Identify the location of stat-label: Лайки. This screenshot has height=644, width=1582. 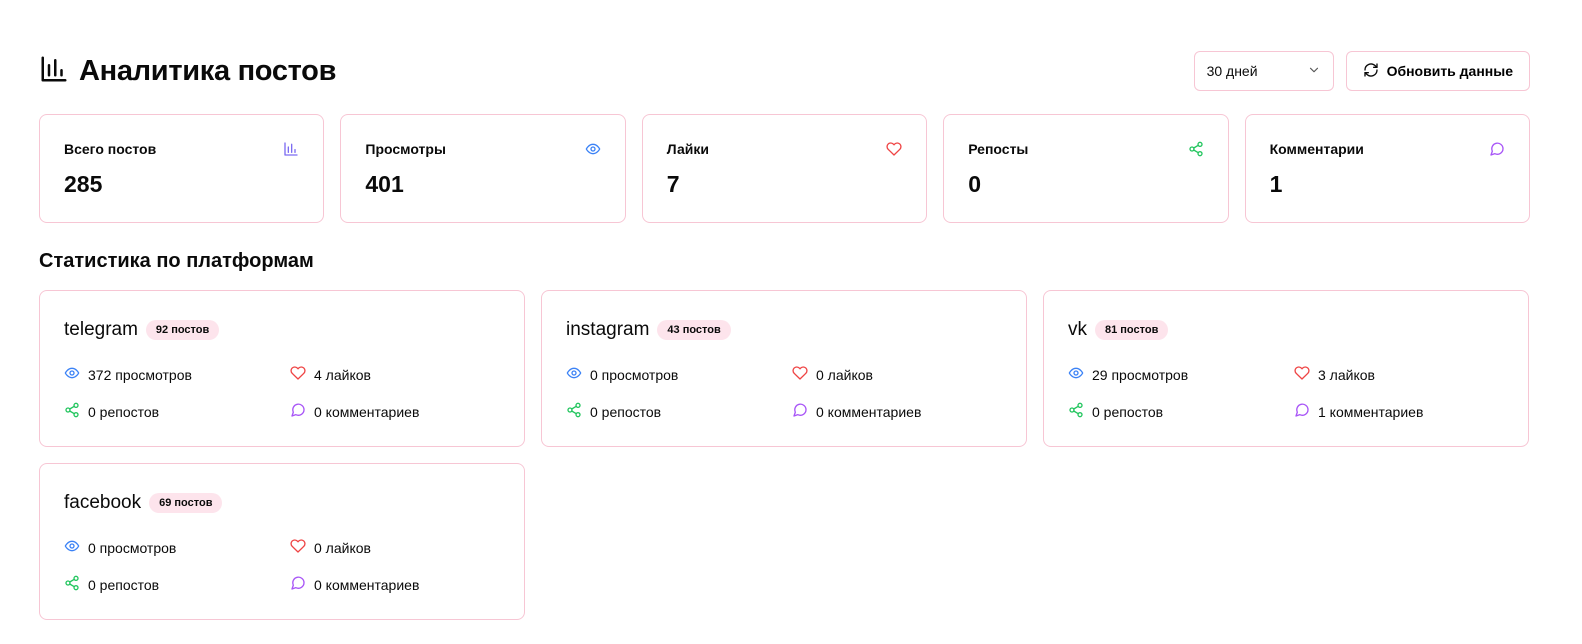
(687, 149).